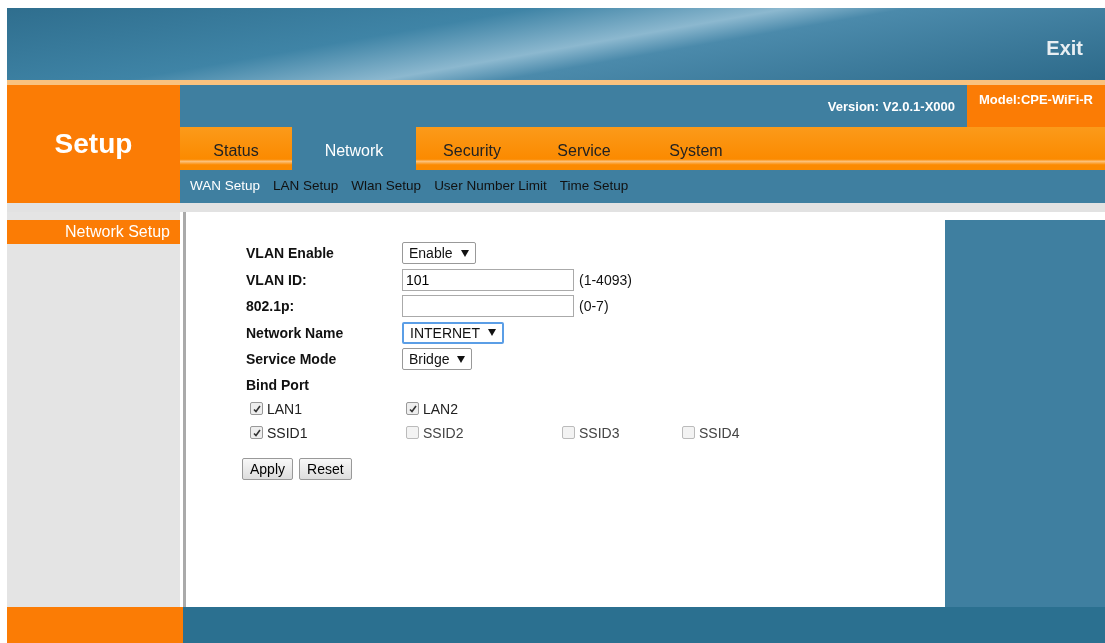 Image resolution: width=1105 pixels, height=643 pixels. Describe the element at coordinates (271, 306) in the screenshot. I see `field-label: 802.1p:` at that location.